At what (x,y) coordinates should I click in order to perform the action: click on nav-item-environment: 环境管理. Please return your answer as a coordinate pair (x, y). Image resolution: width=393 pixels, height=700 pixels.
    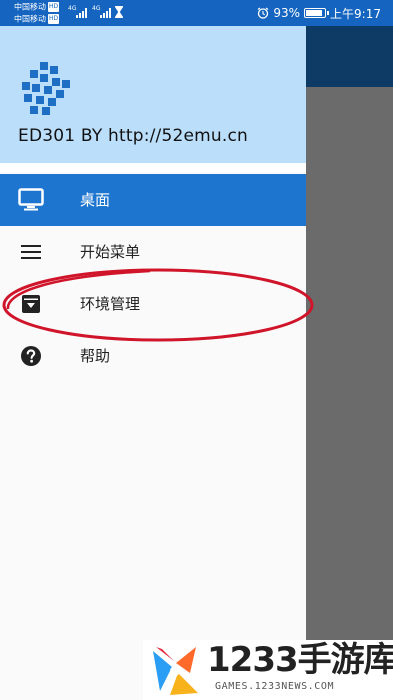
    Looking at the image, I should click on (153, 304).